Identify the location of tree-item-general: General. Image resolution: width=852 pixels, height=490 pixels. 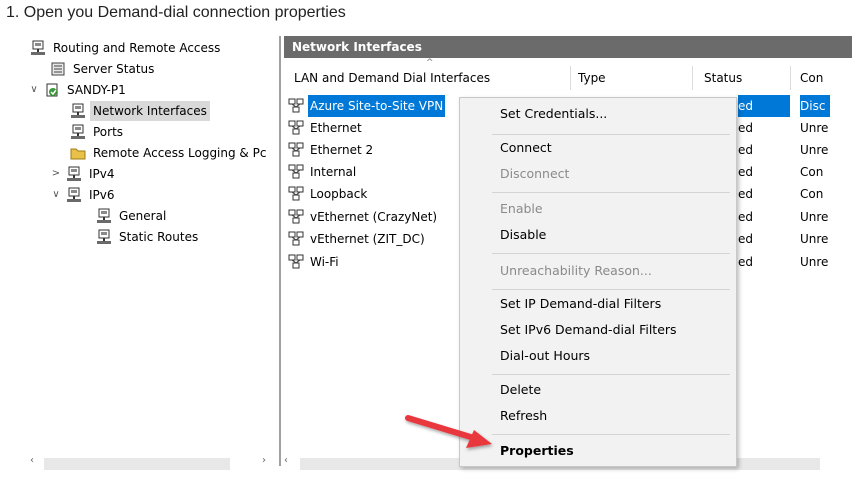
(132, 216).